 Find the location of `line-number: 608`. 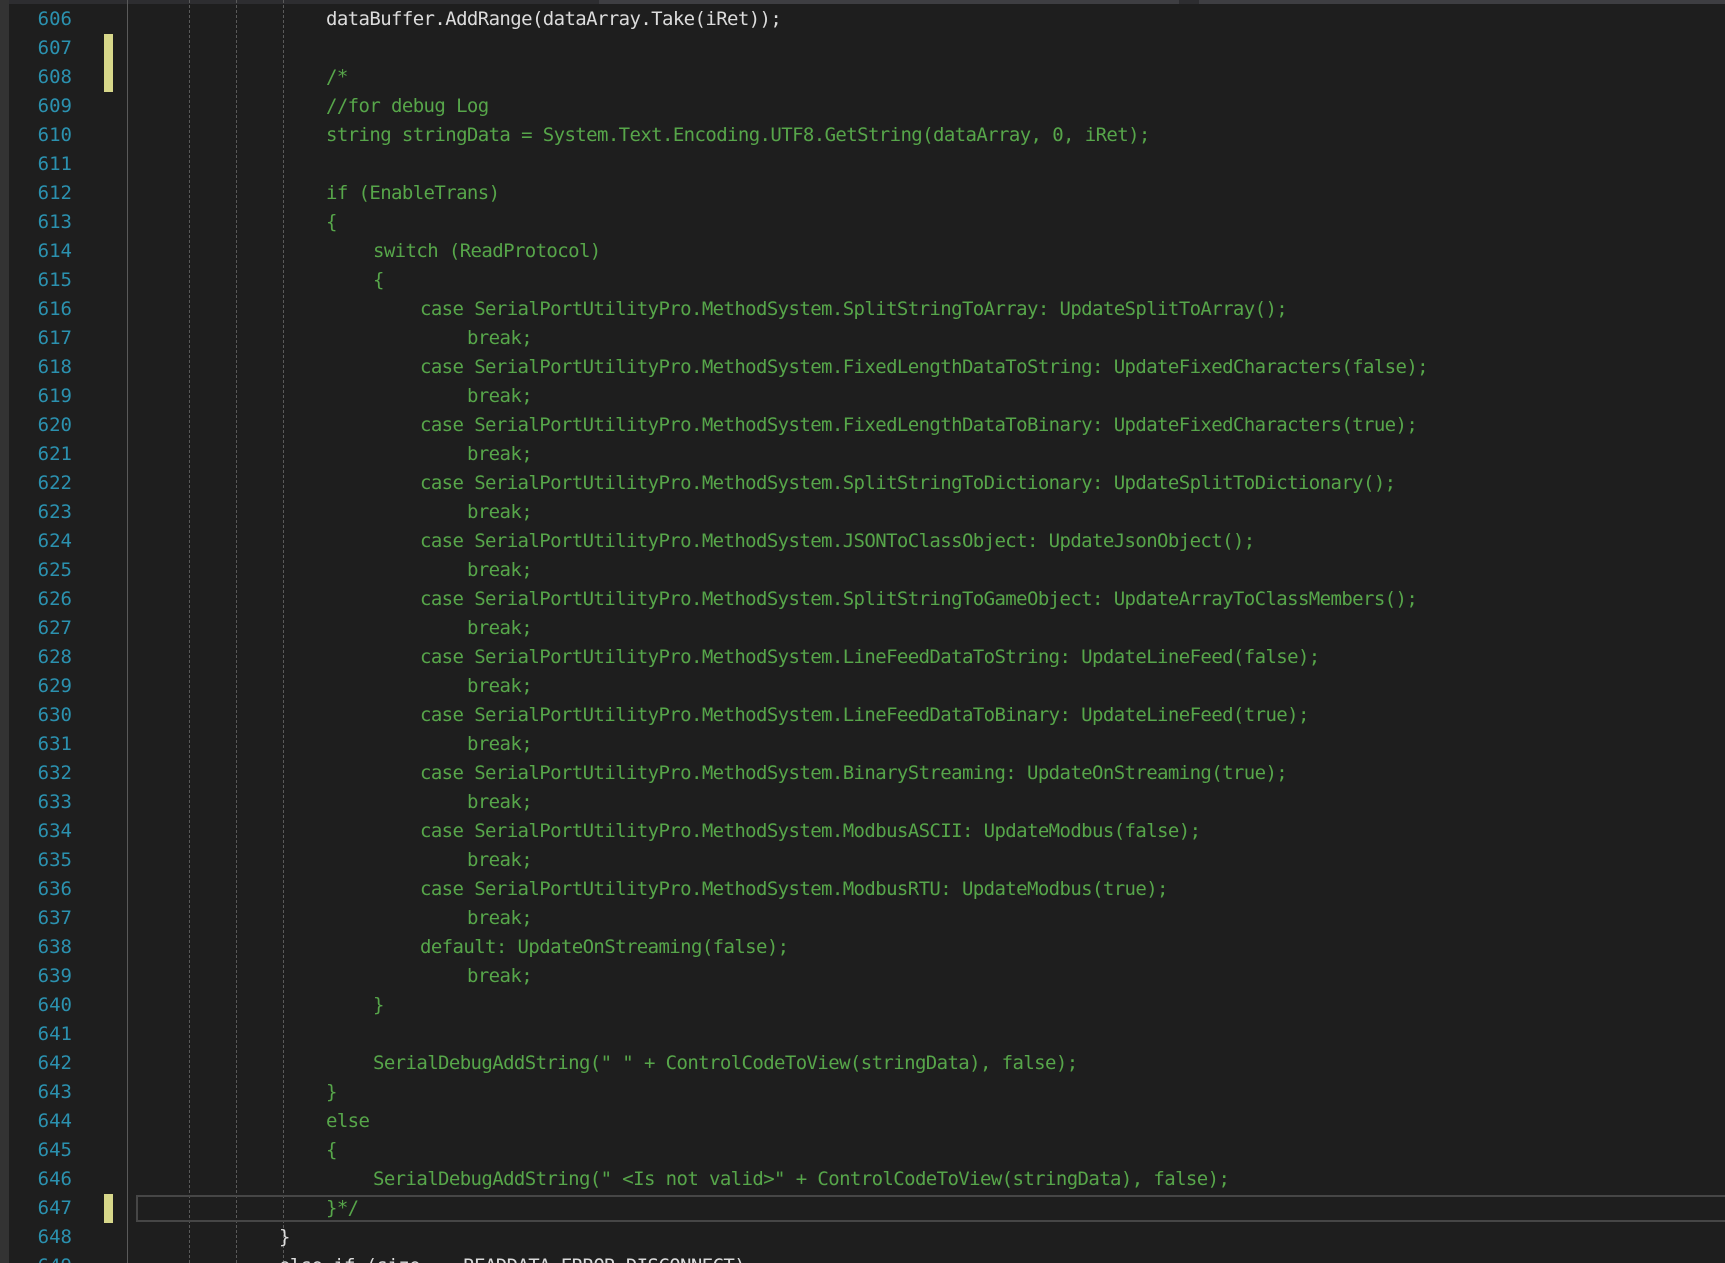

line-number: 608 is located at coordinates (54, 77).